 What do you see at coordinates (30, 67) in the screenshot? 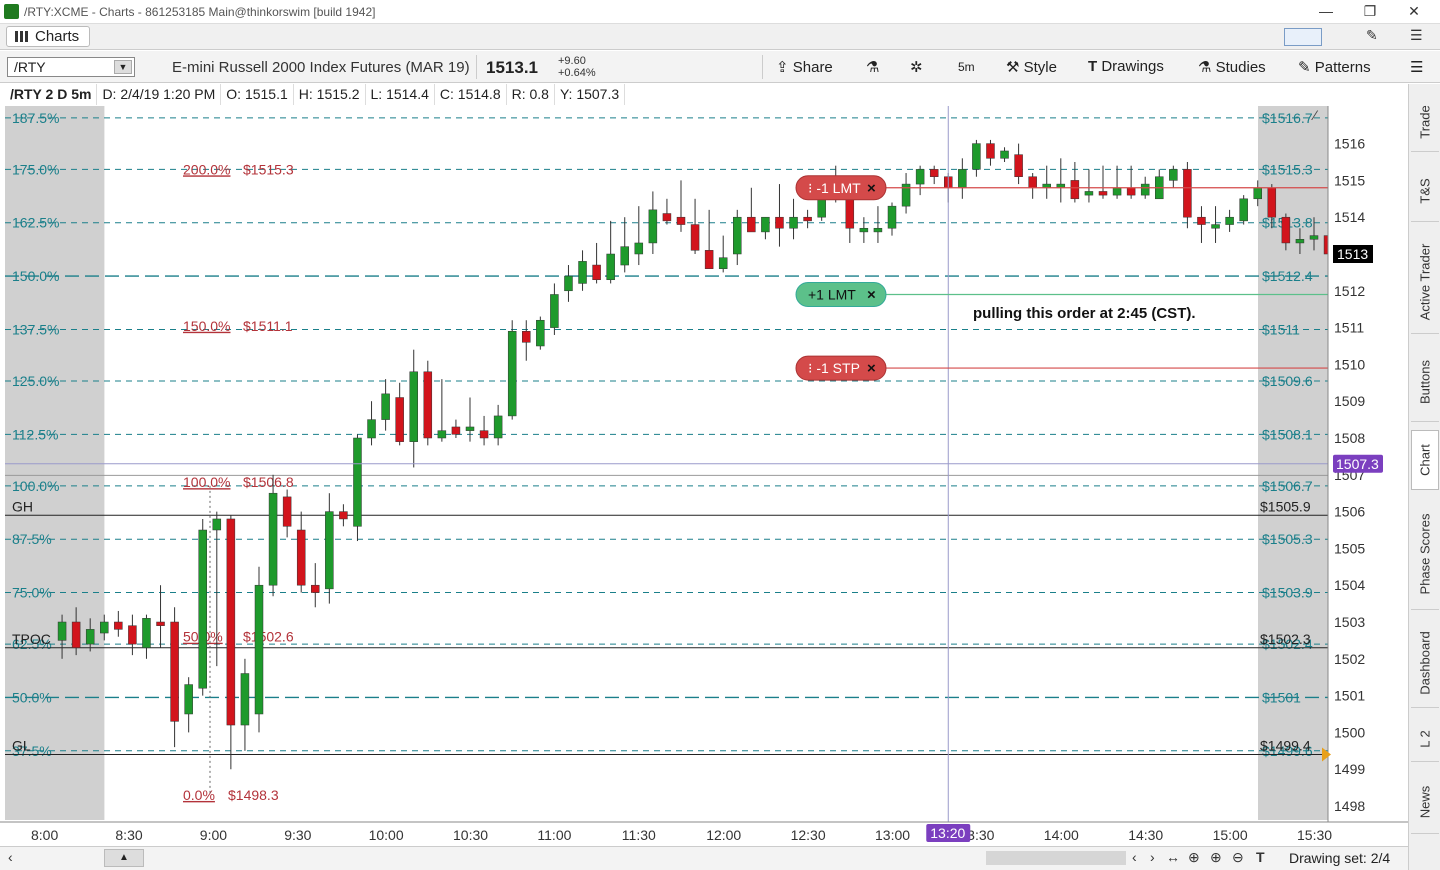
I see `symbol-value: /RTY` at bounding box center [30, 67].